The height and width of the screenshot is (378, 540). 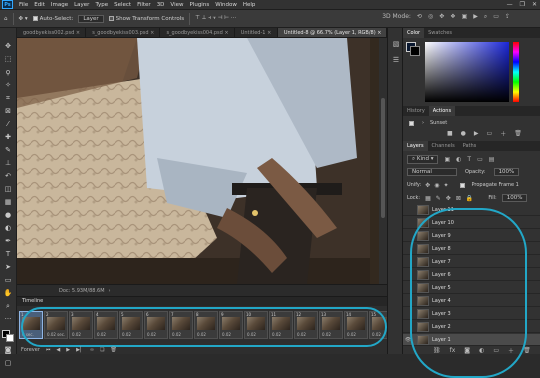 What do you see at coordinates (452, 17) in the screenshot?
I see `slide-3d-icon: ❖` at bounding box center [452, 17].